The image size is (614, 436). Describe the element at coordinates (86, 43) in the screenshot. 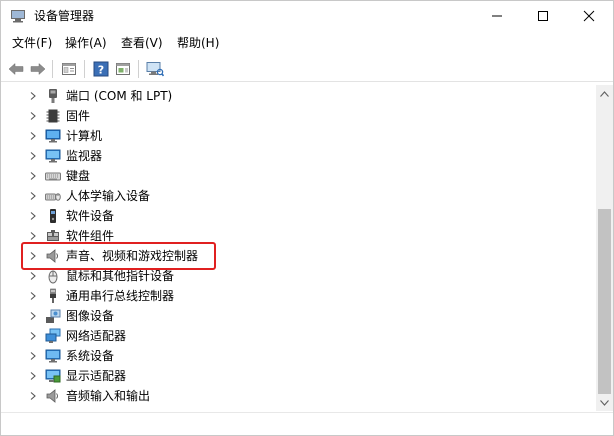

I see `menu-action: 操作(A)` at that location.